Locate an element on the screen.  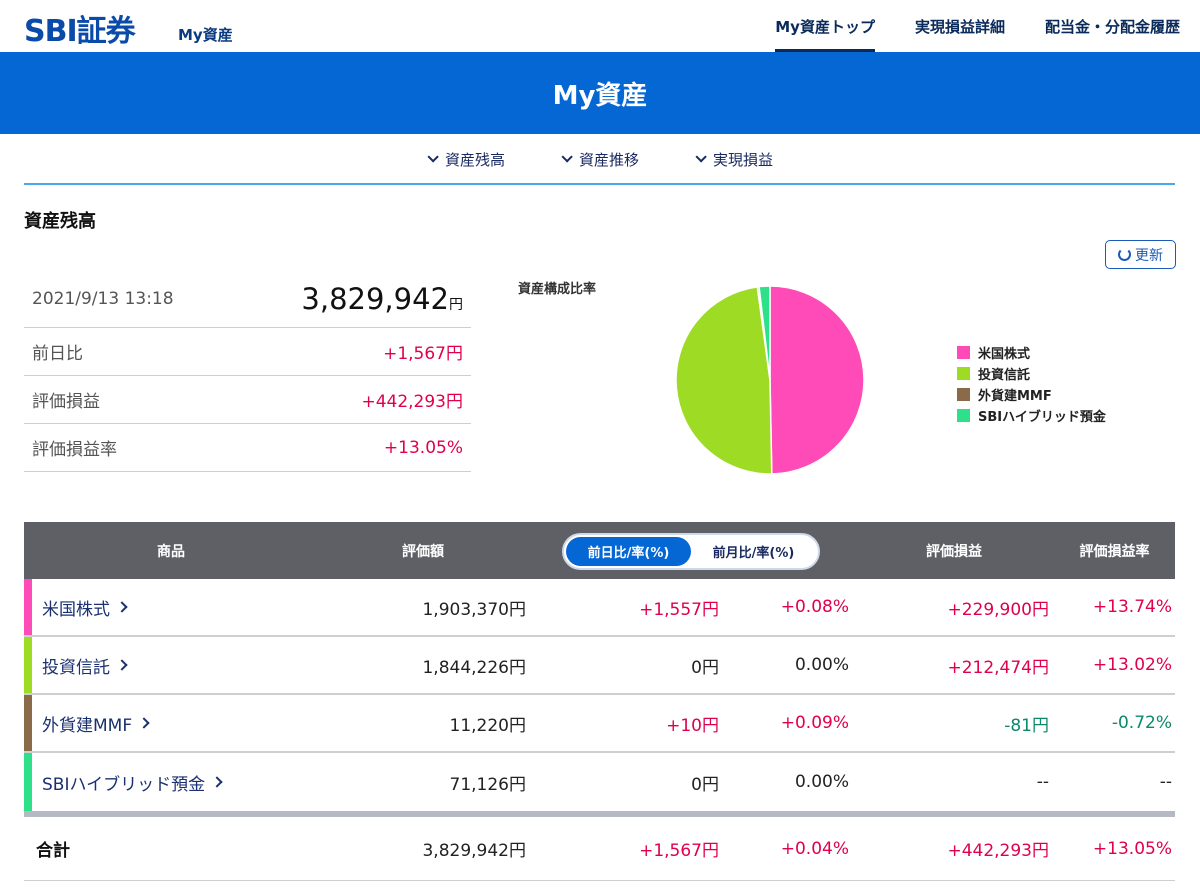
summary-value: +13.05% is located at coordinates (423, 447).